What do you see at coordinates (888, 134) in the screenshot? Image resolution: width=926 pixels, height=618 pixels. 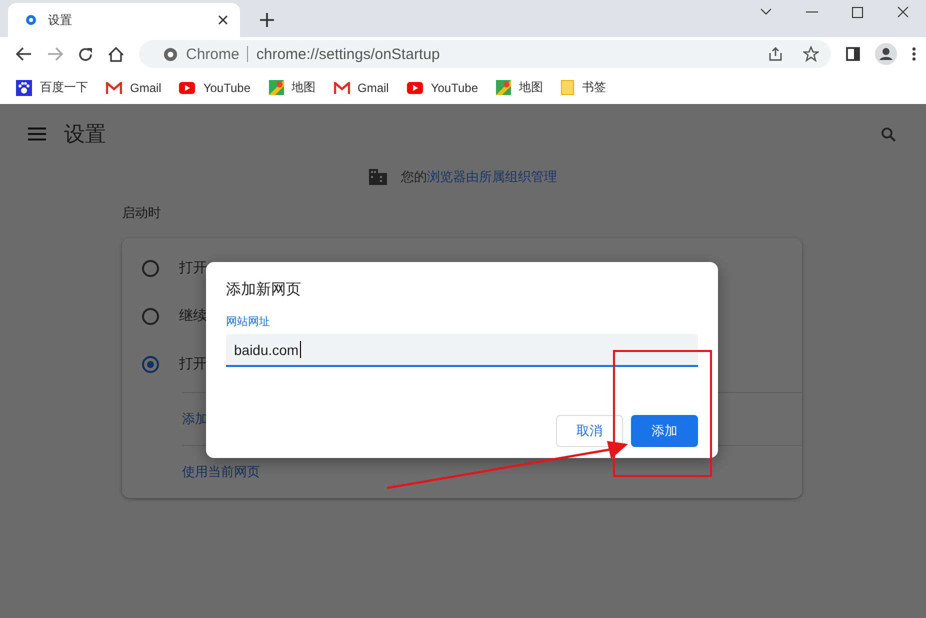 I see `search-icon` at bounding box center [888, 134].